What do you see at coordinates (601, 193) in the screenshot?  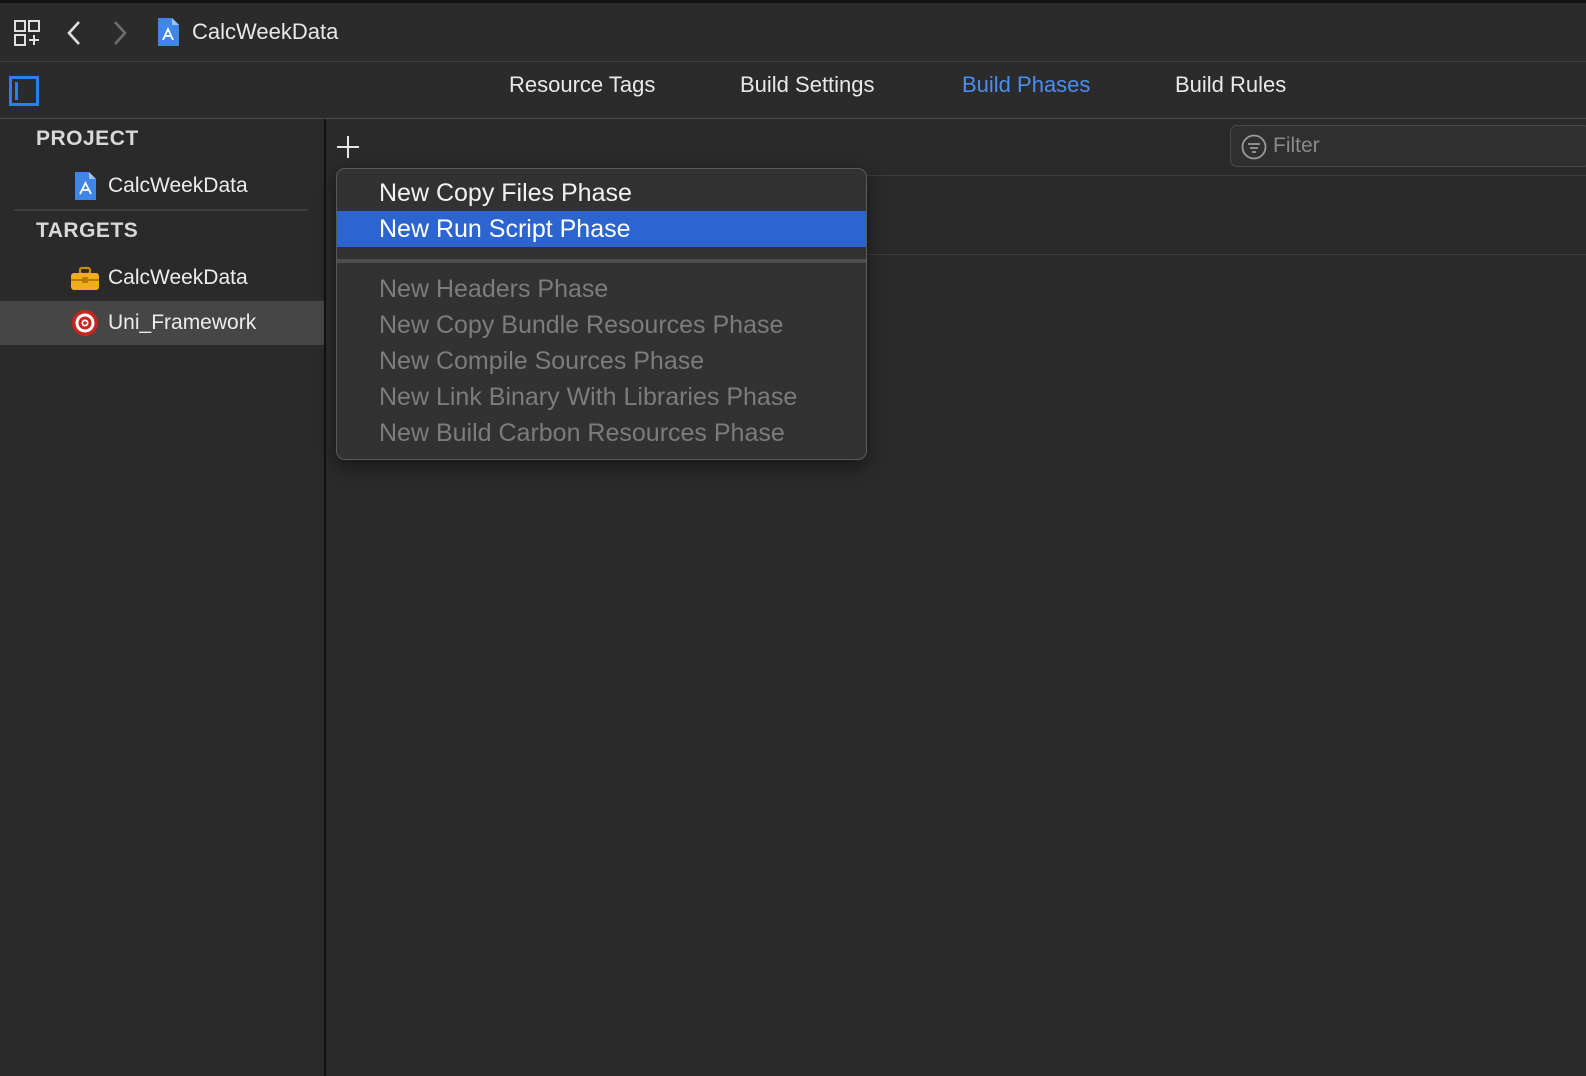 I see `menu-item-new-copy-files-phase: New Copy Files Phase` at bounding box center [601, 193].